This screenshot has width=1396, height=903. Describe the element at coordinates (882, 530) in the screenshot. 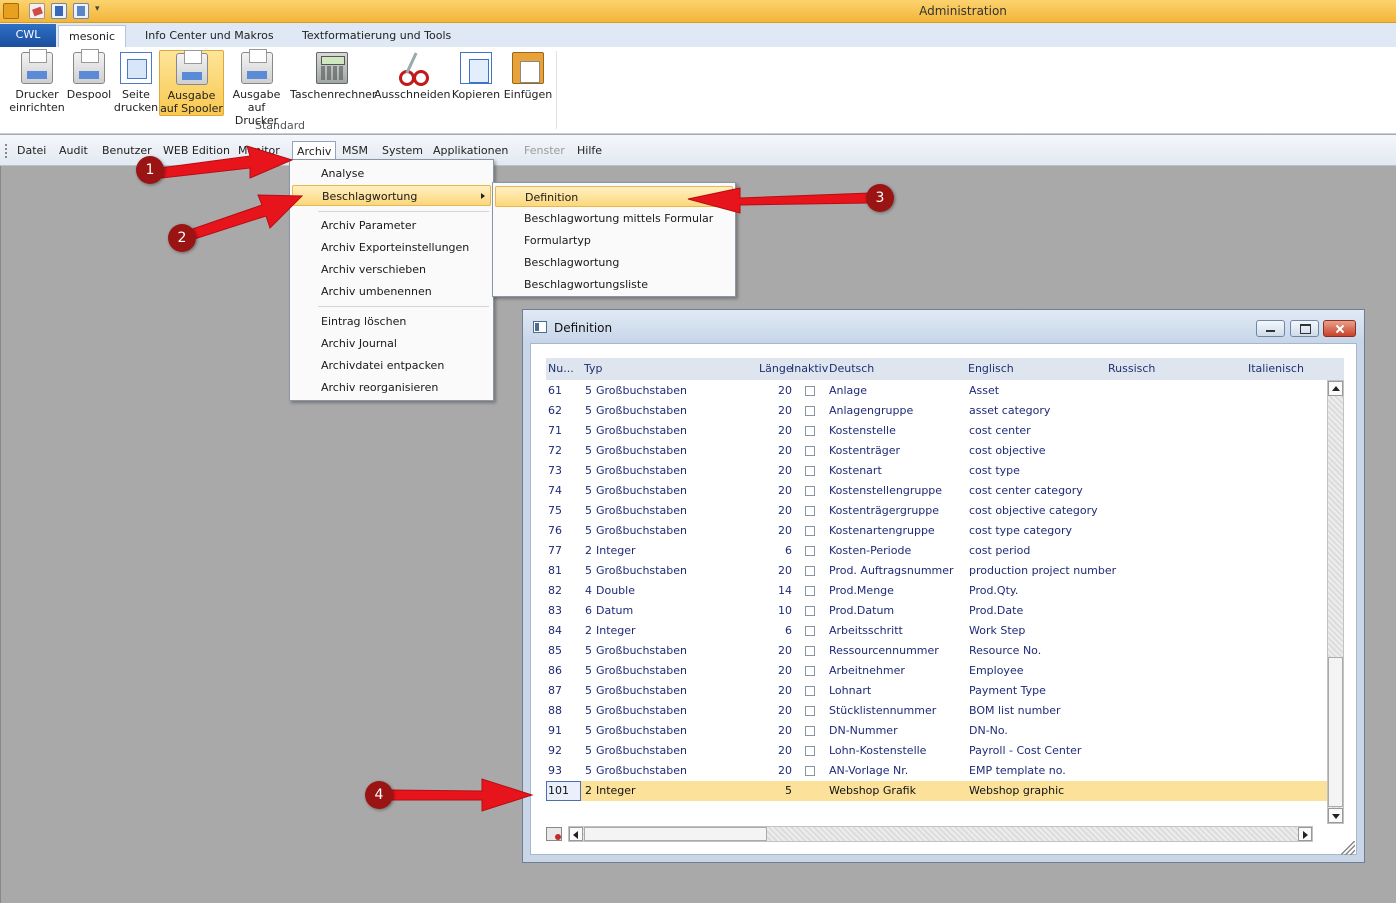

I see `cell-deutsch: Kostenartengruppe` at that location.